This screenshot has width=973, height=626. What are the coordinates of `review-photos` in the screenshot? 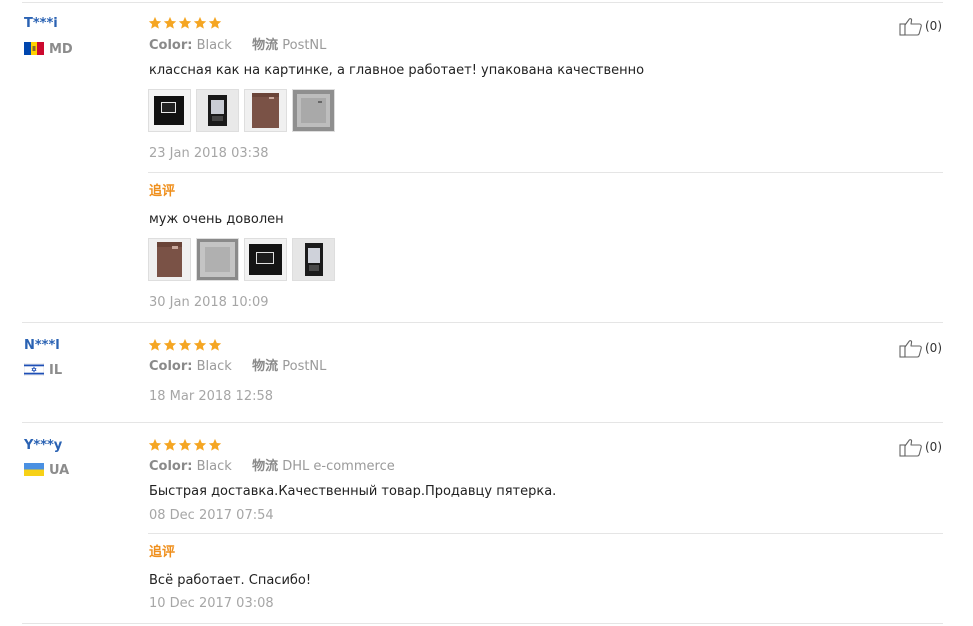 It's located at (241, 110).